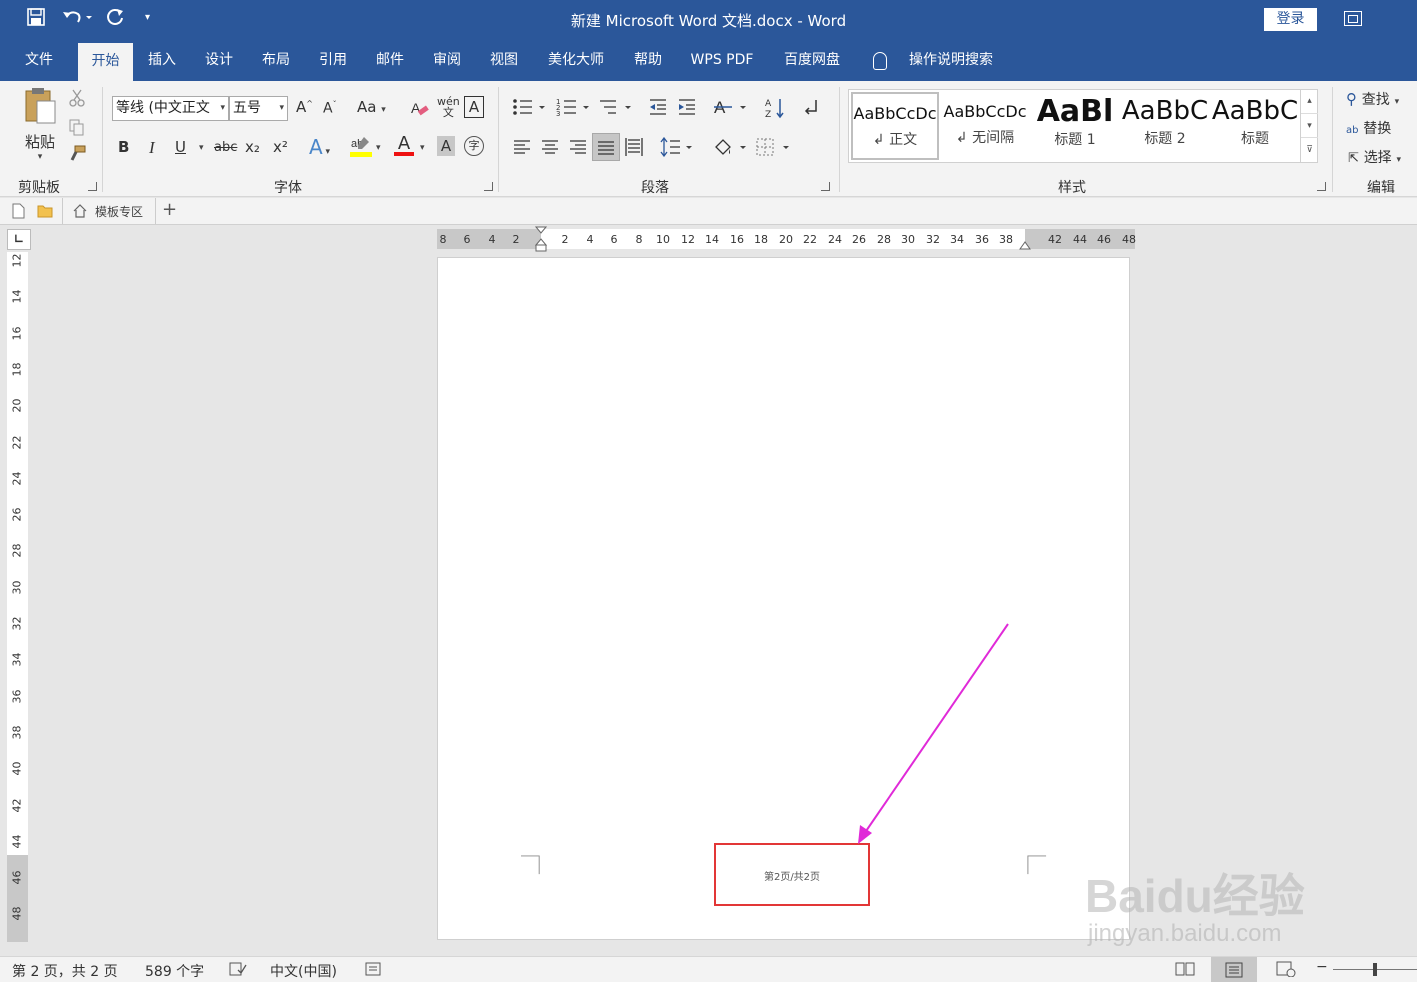  What do you see at coordinates (123, 147) in the screenshot?
I see `bold-button: B` at bounding box center [123, 147].